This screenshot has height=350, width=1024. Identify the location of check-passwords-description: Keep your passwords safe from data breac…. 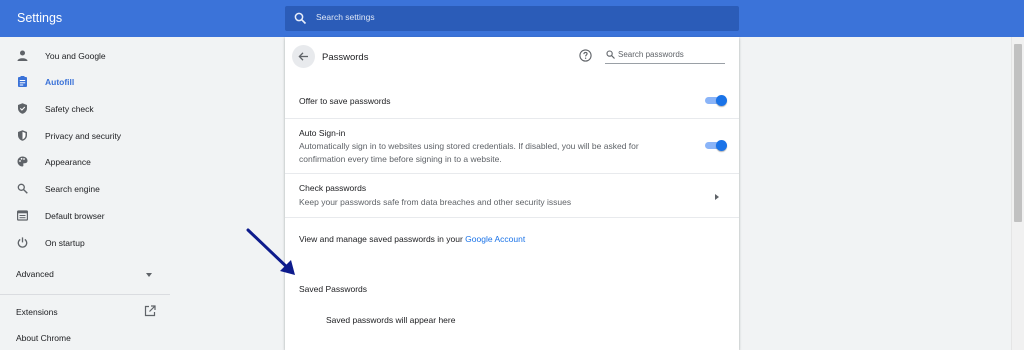
(435, 202).